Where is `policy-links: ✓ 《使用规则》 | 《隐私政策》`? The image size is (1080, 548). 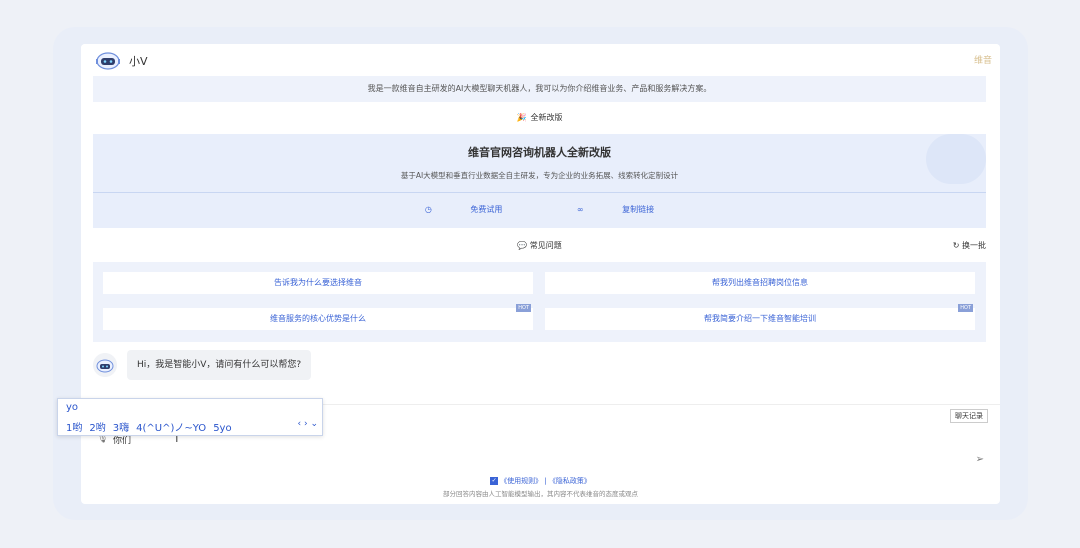
policy-links: ✓ 《使用规则》 | 《隐私政策》 is located at coordinates (540, 481).